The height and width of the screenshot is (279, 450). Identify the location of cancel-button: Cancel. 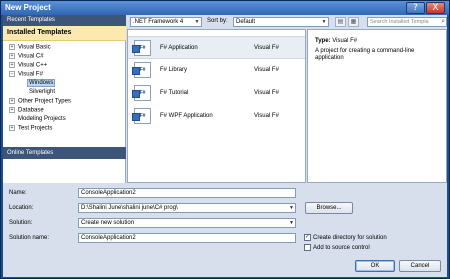
(420, 266).